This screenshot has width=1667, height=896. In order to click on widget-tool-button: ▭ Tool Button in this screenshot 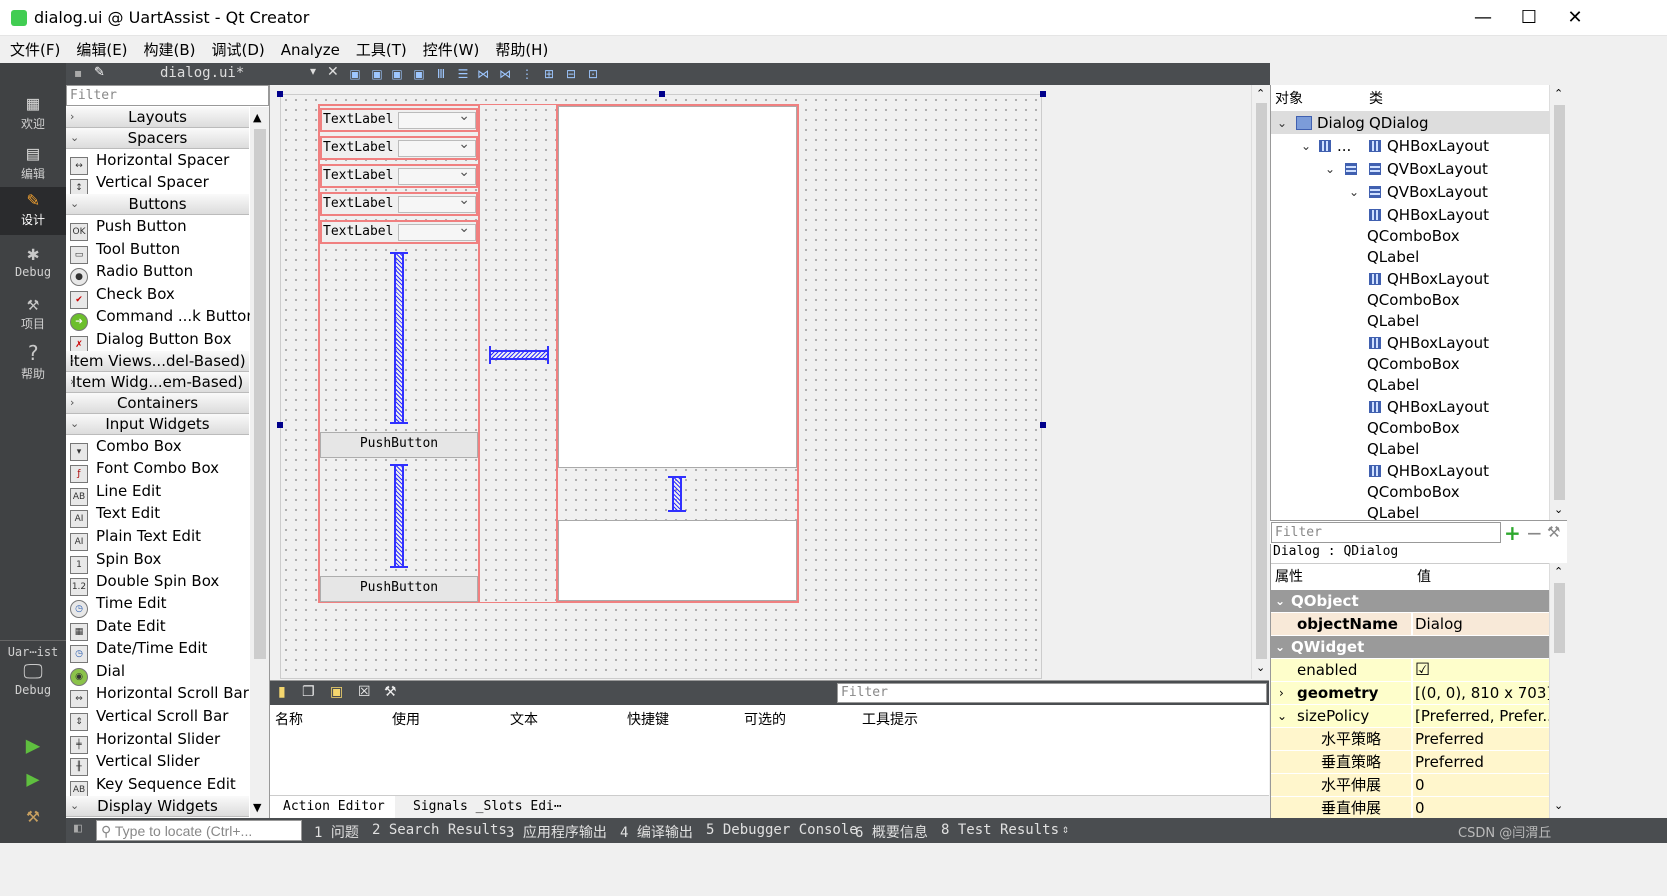, I will do `click(125, 251)`.